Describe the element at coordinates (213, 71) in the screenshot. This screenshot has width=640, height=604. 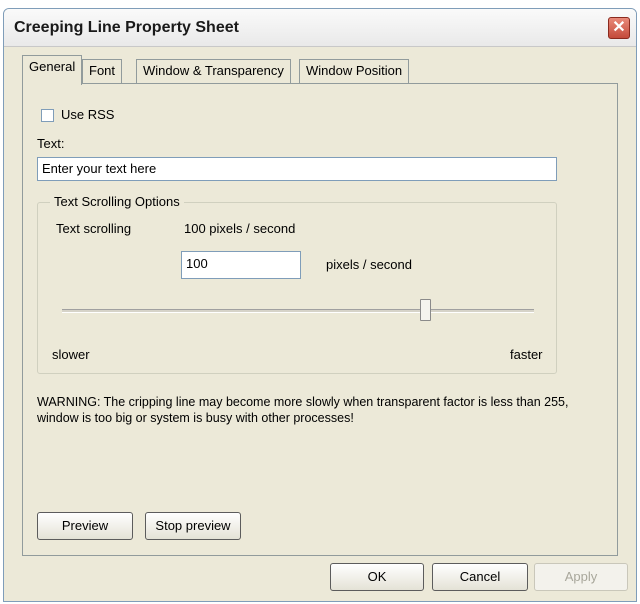
I see `tab-window-transparency: Window & Transparency` at that location.